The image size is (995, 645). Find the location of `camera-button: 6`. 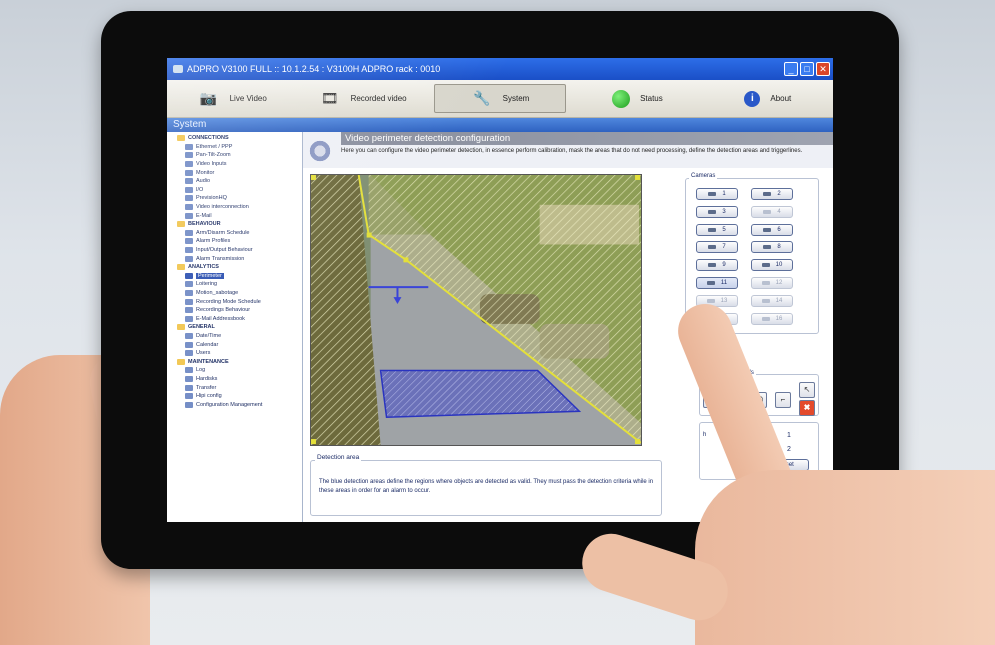

camera-button: 6 is located at coordinates (772, 229).